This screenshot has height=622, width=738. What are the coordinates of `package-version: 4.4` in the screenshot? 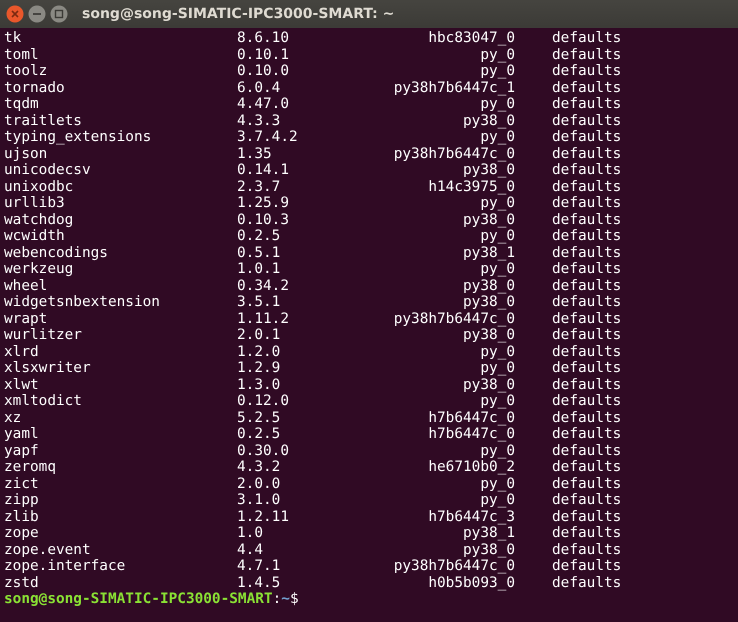 It's located at (250, 550).